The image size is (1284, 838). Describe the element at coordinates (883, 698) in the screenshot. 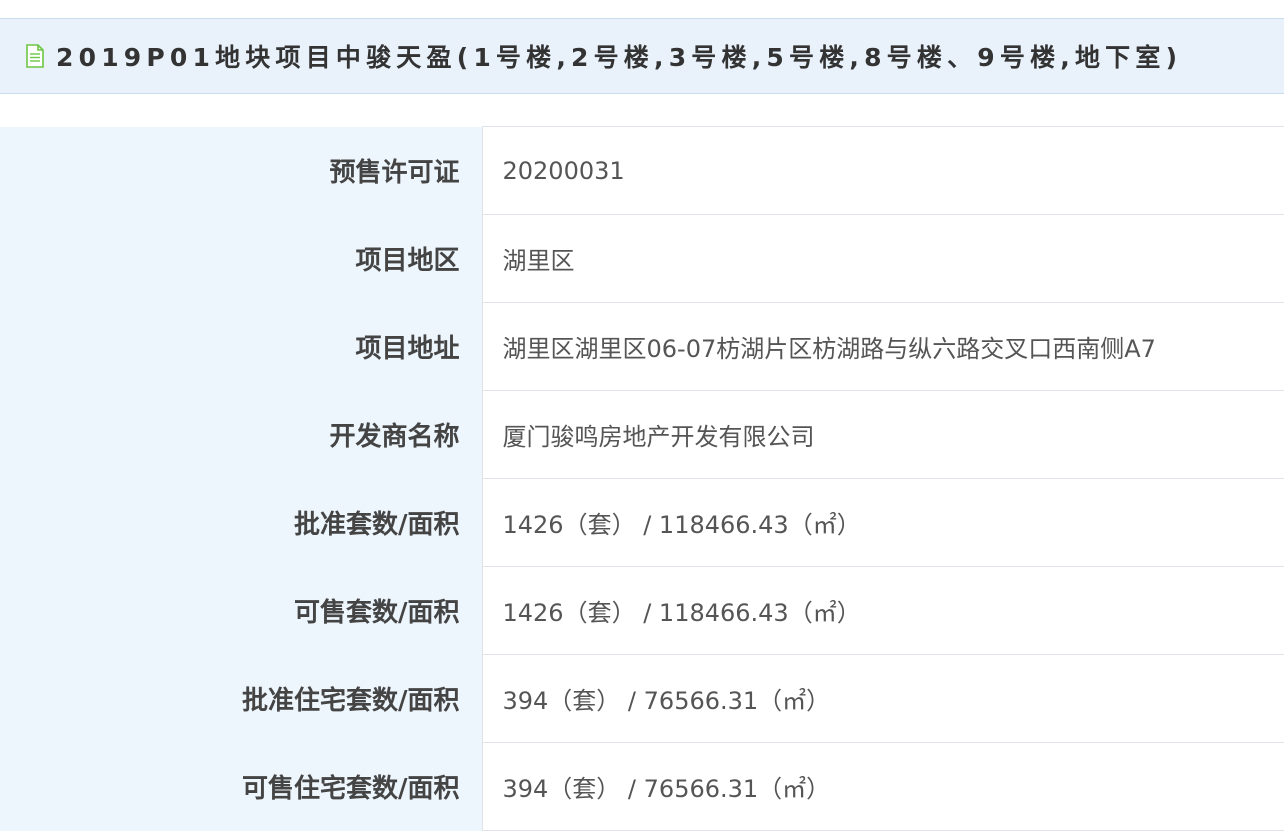

I see `approved-residential-units-area-value: 394（套） / 76566.31（㎡）` at that location.